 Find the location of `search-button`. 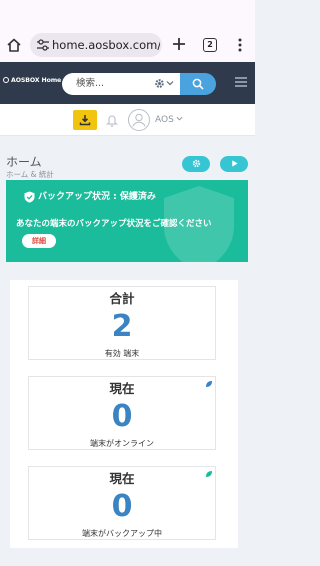

search-button is located at coordinates (198, 84).